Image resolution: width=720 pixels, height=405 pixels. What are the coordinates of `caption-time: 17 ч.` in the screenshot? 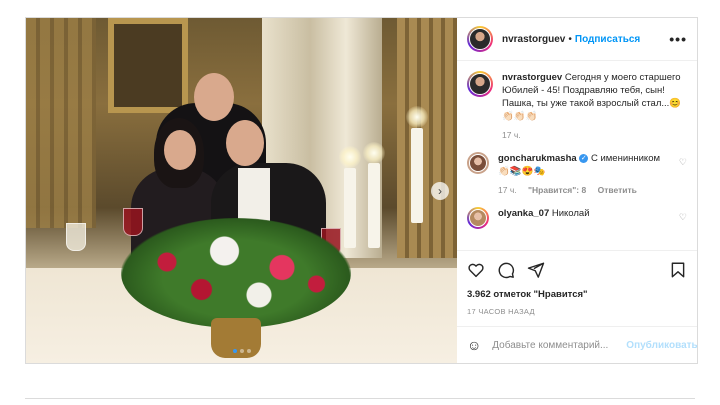 It's located at (511, 135).